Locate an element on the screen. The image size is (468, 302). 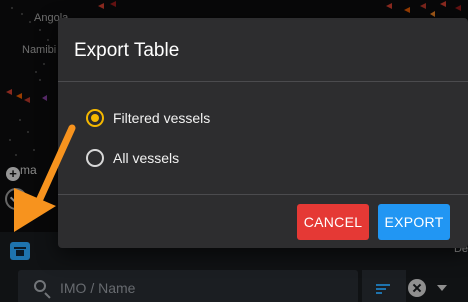
option-filtered-vessels: Filtered vessels is located at coordinates (148, 118).